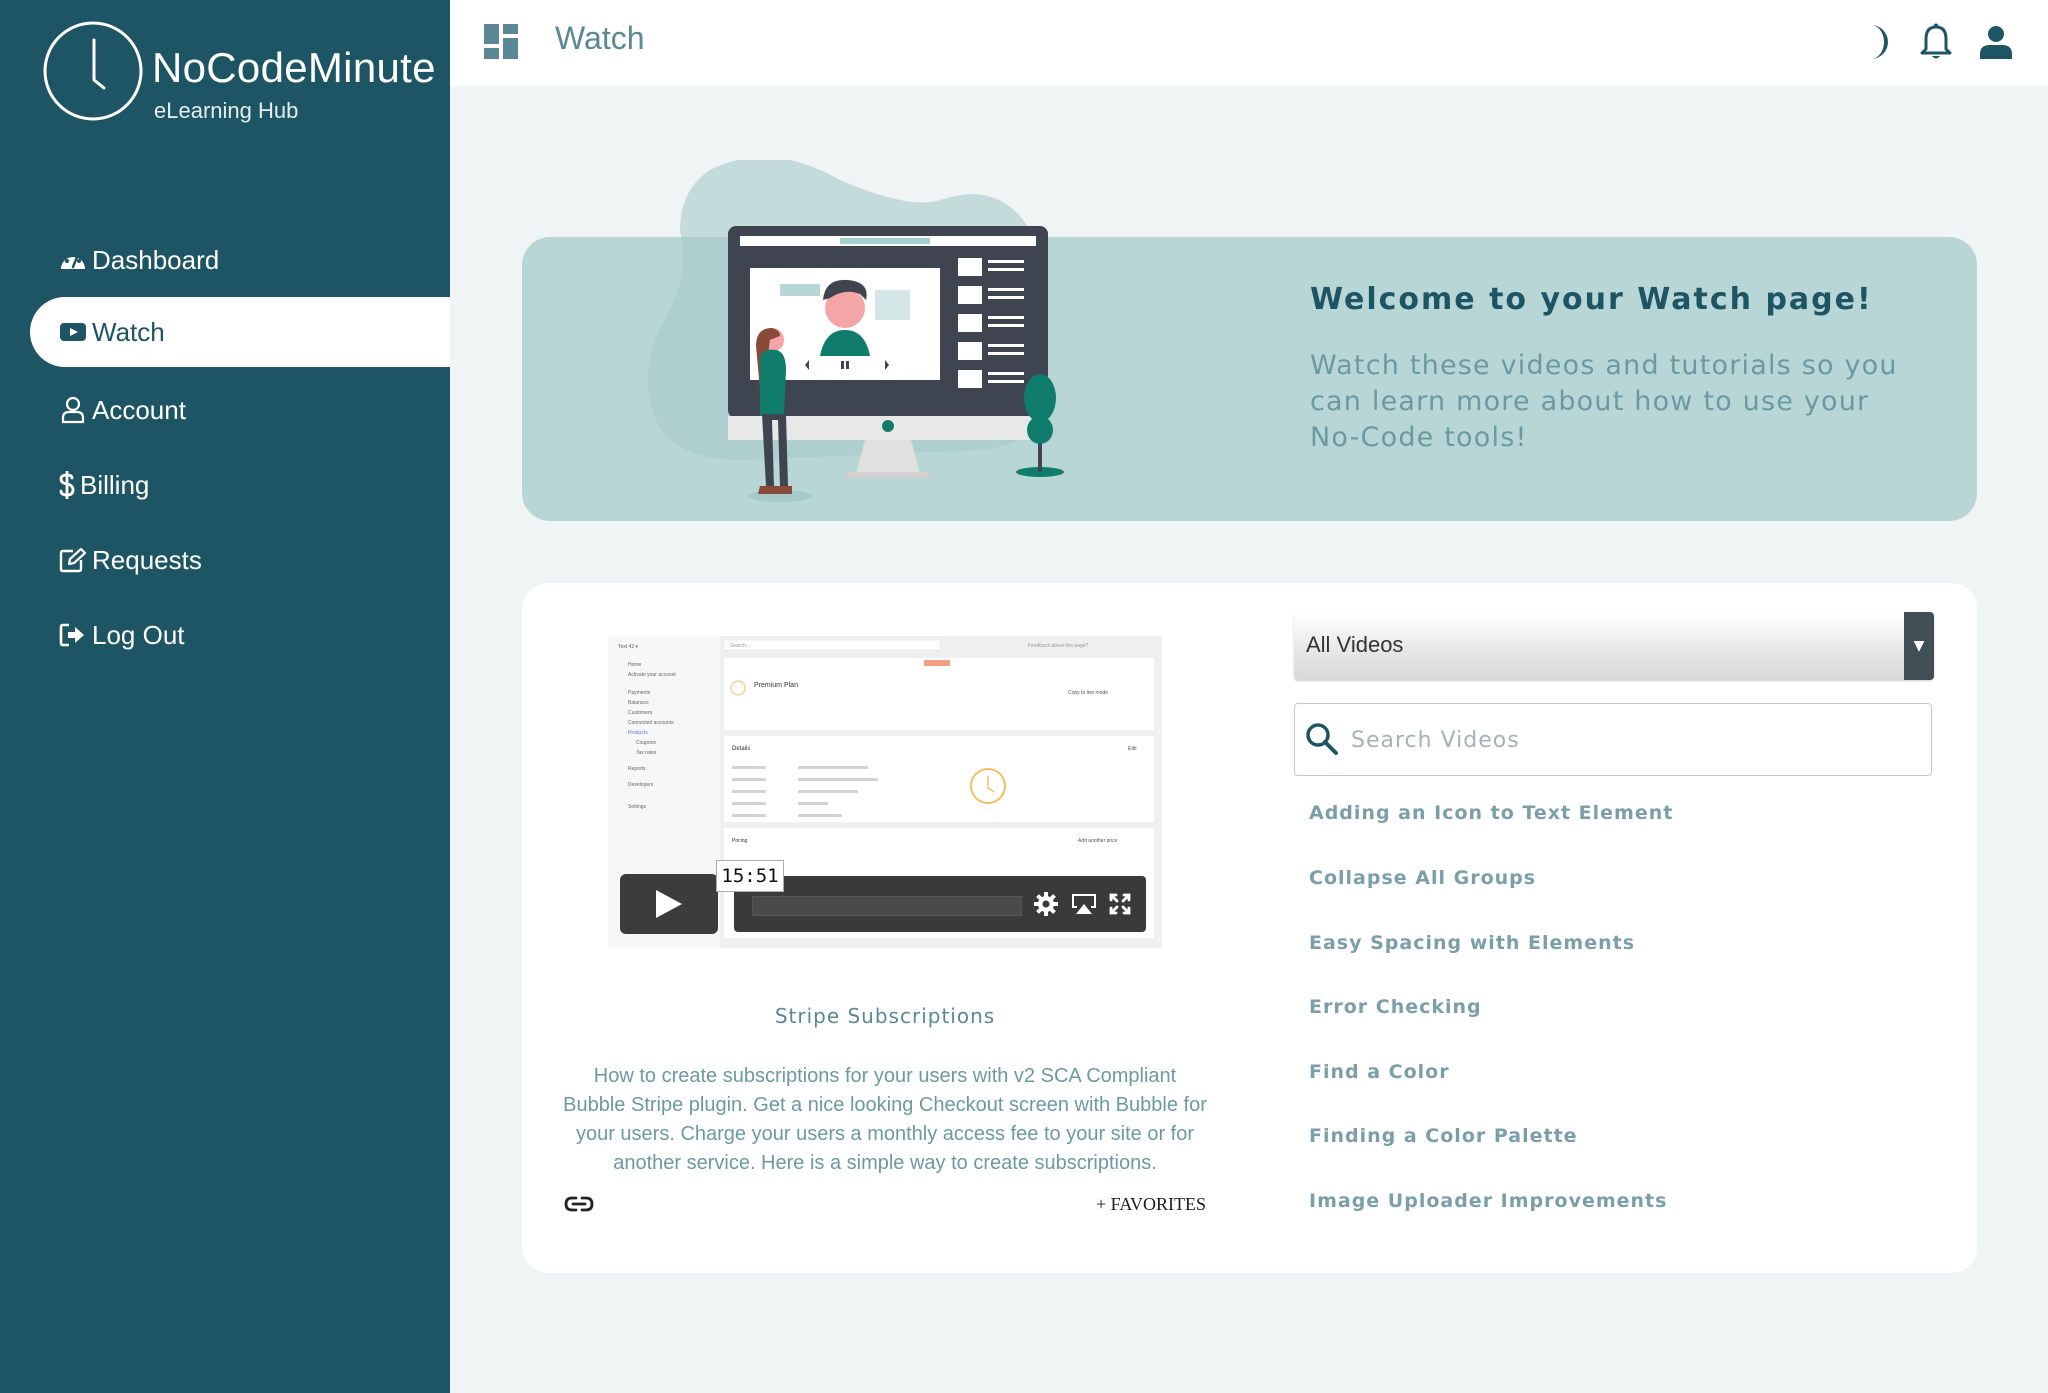 The image size is (2048, 1393). What do you see at coordinates (1614, 646) in the screenshot?
I see `video-category-select: All Videos ▼` at bounding box center [1614, 646].